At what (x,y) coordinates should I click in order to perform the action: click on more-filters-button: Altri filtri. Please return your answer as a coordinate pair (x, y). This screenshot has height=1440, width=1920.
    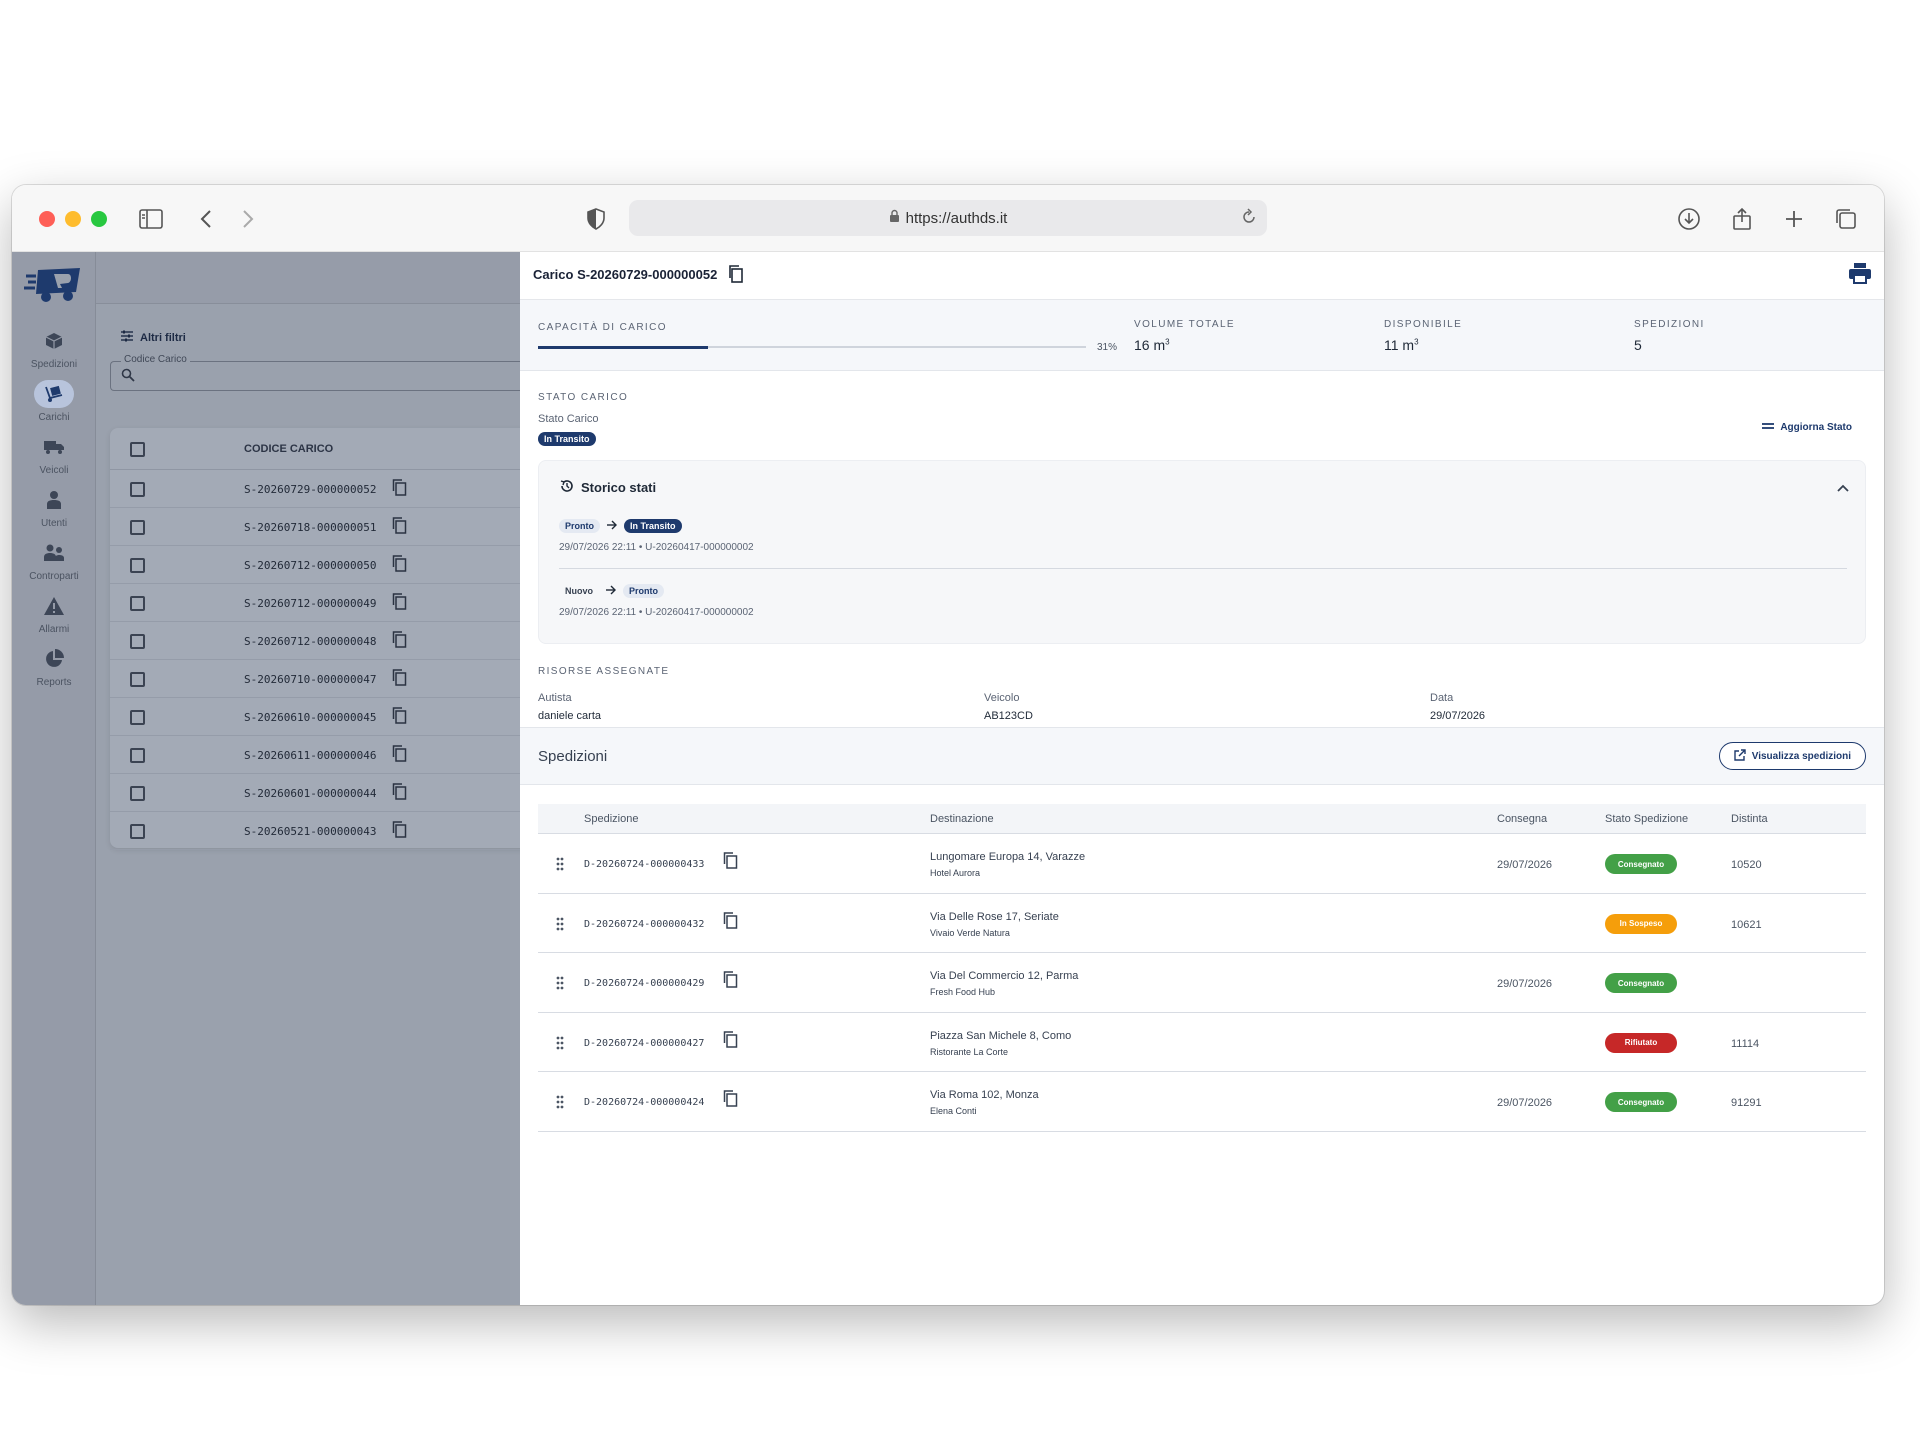
    Looking at the image, I should click on (153, 337).